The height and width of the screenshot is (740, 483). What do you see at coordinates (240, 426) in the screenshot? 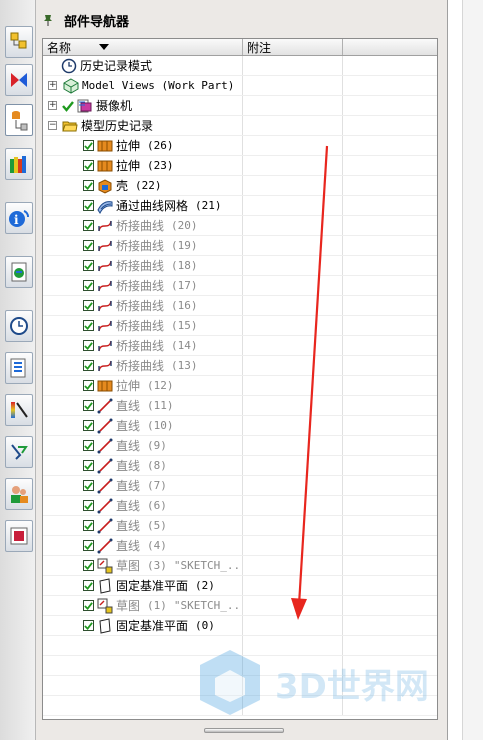
I see `tree-row-feature: 直线 (10)` at bounding box center [240, 426].